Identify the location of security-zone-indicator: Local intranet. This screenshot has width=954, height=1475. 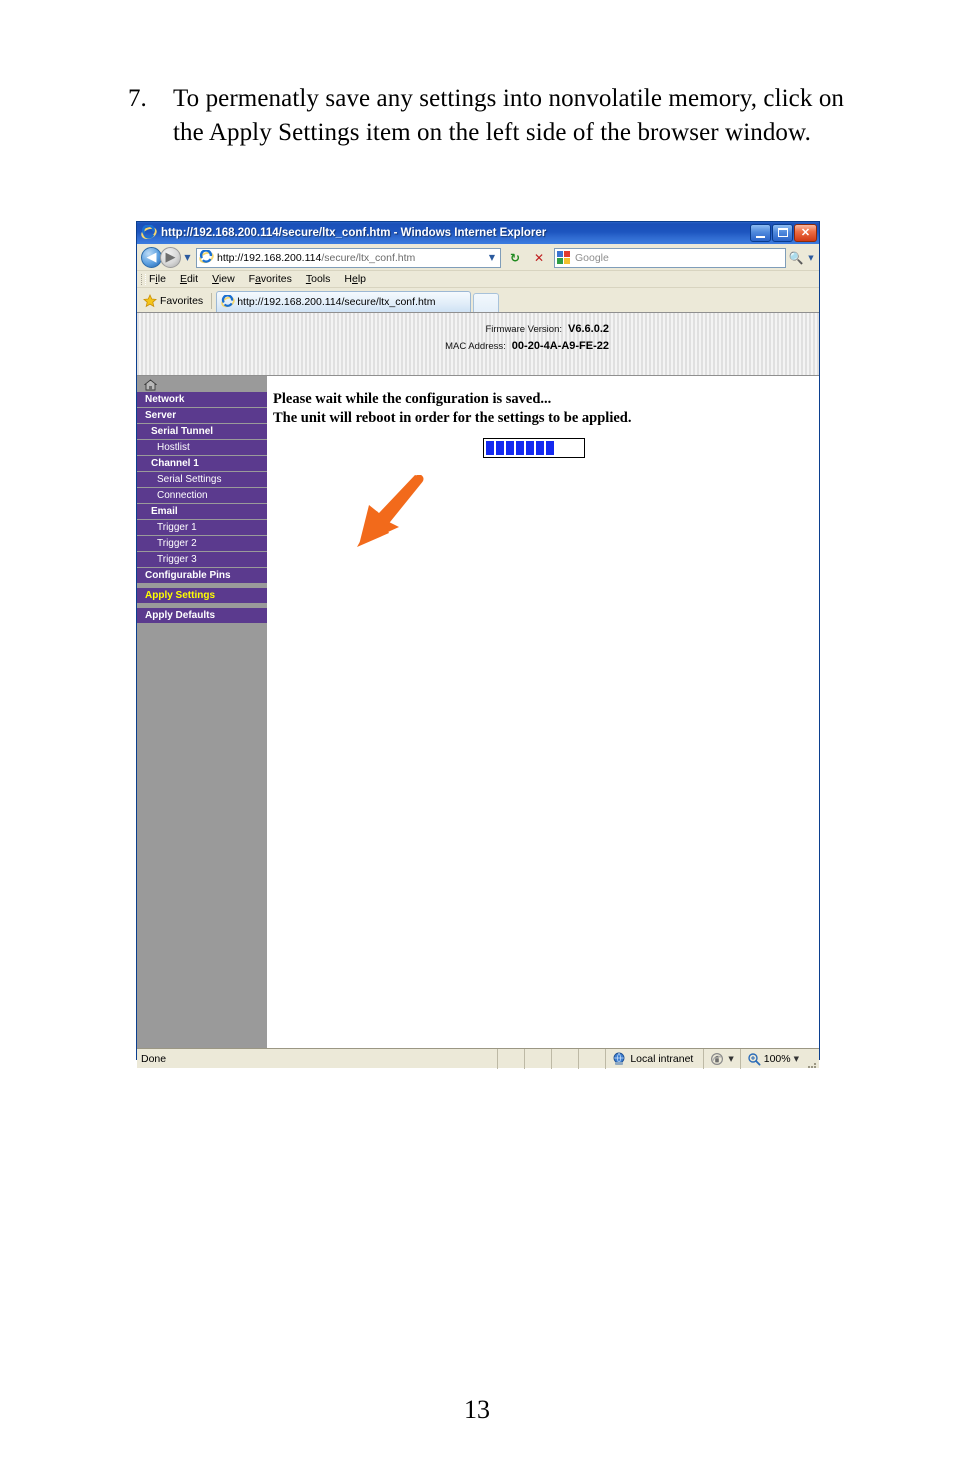
(654, 1058).